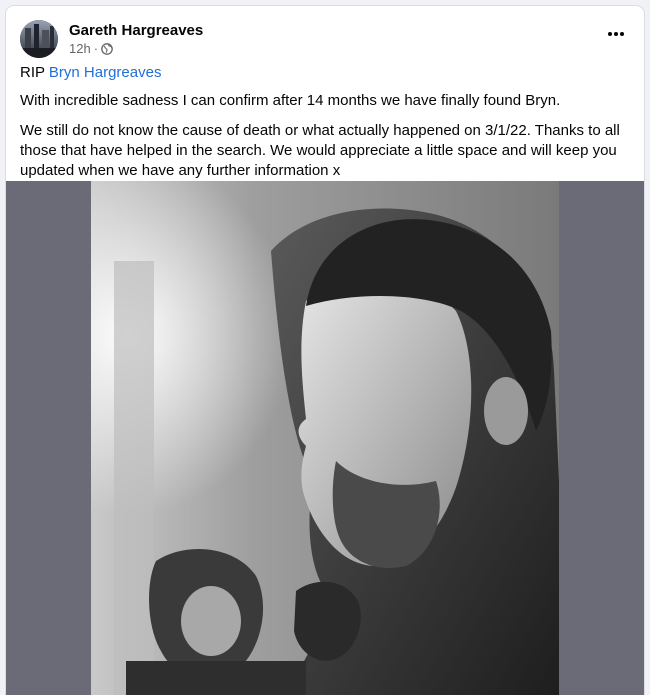 This screenshot has width=650, height=695. What do you see at coordinates (136, 30) in the screenshot?
I see `author-name: Gareth Hargreaves` at bounding box center [136, 30].